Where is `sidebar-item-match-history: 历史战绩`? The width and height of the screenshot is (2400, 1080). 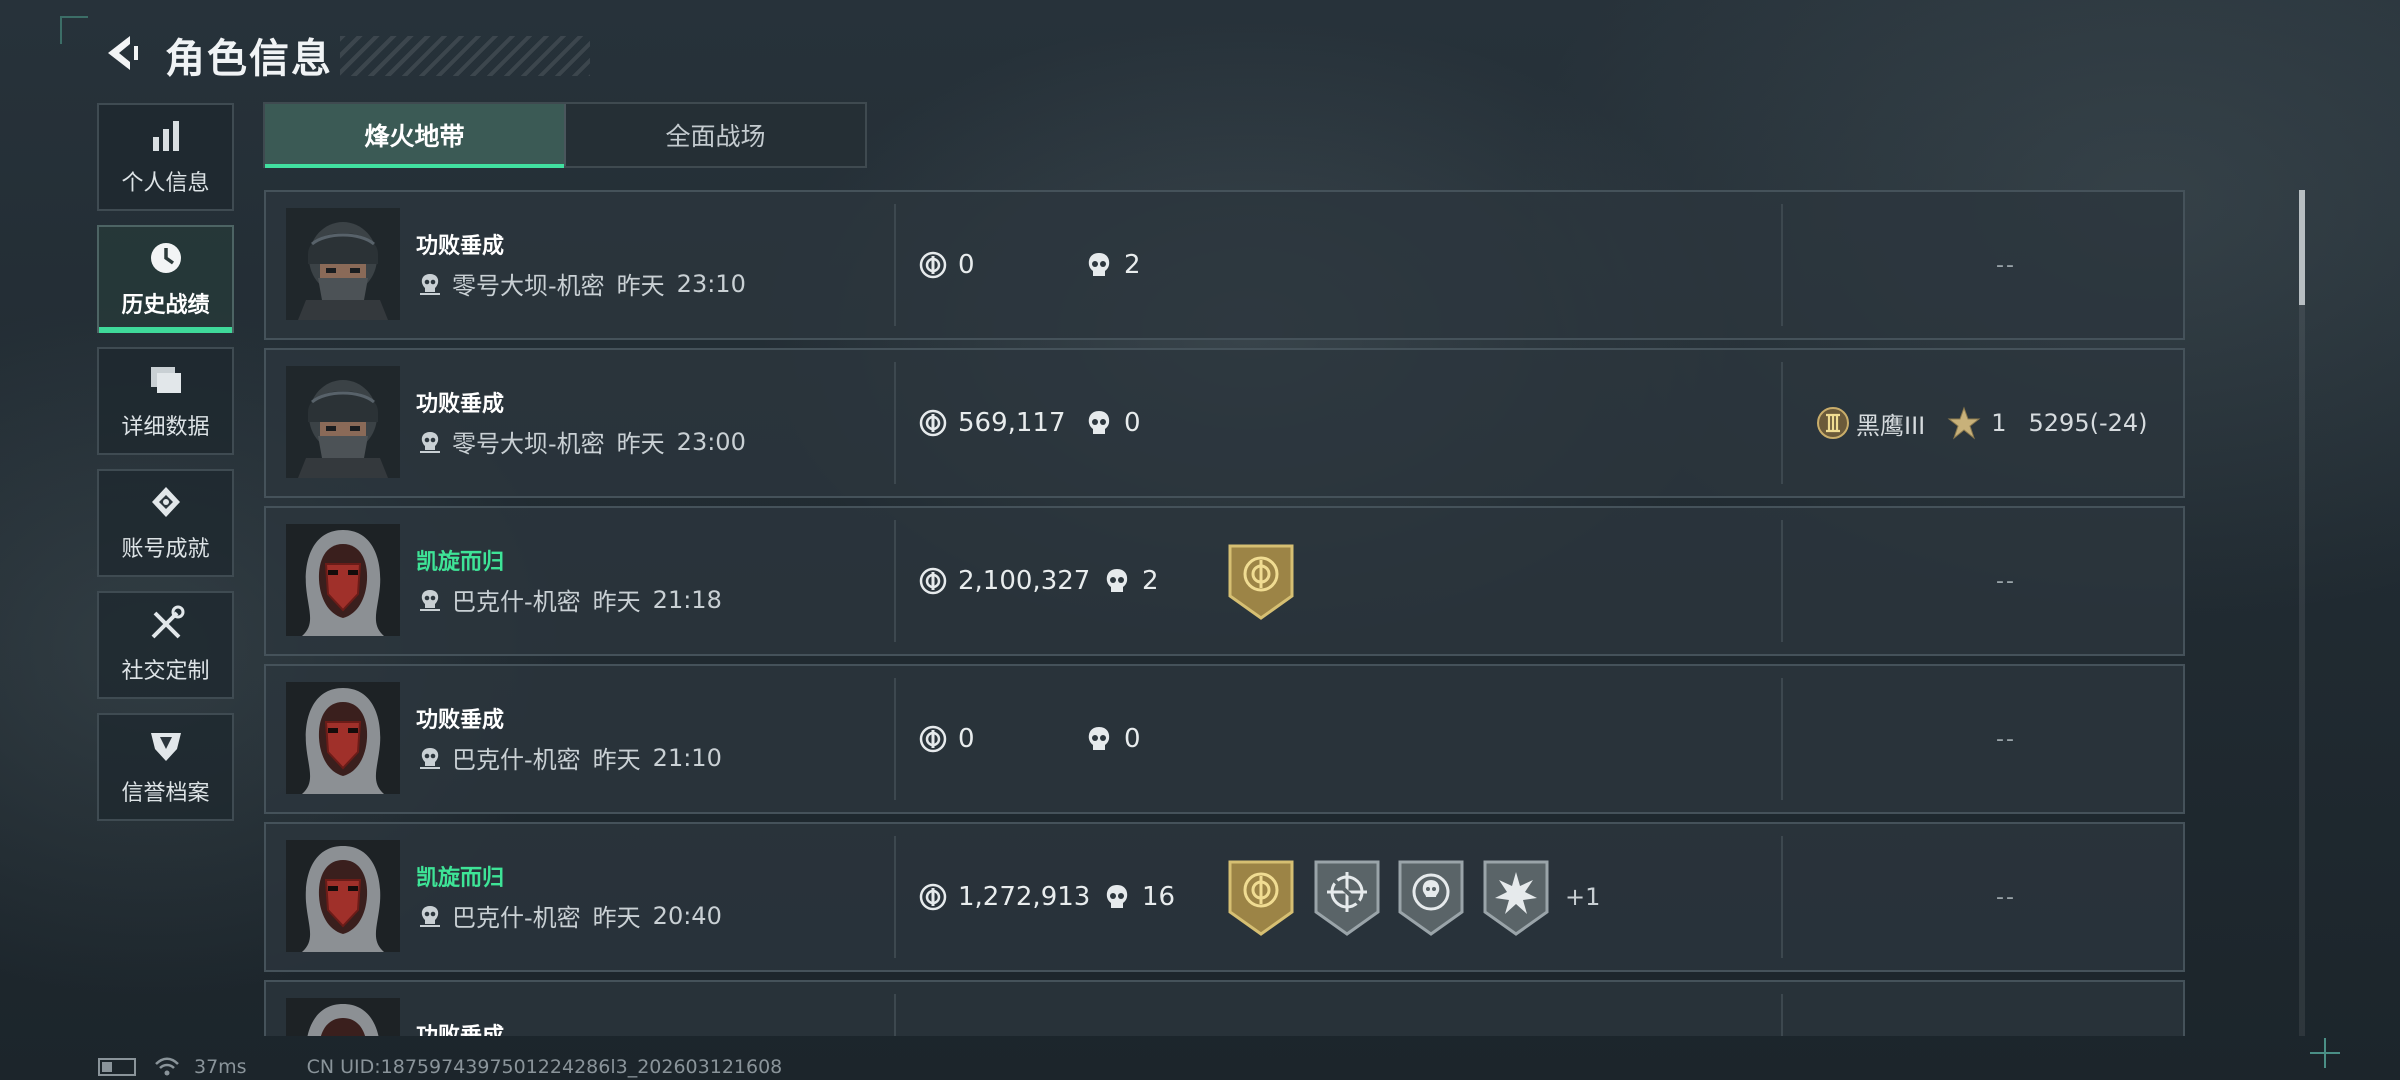
sidebar-item-match-history: 历史战绩 is located at coordinates (165, 279).